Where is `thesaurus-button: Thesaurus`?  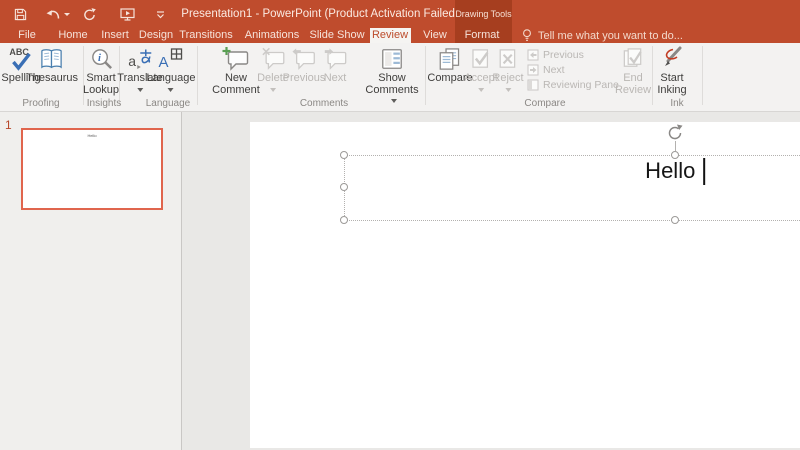
thesaurus-button: Thesaurus is located at coordinates (52, 65).